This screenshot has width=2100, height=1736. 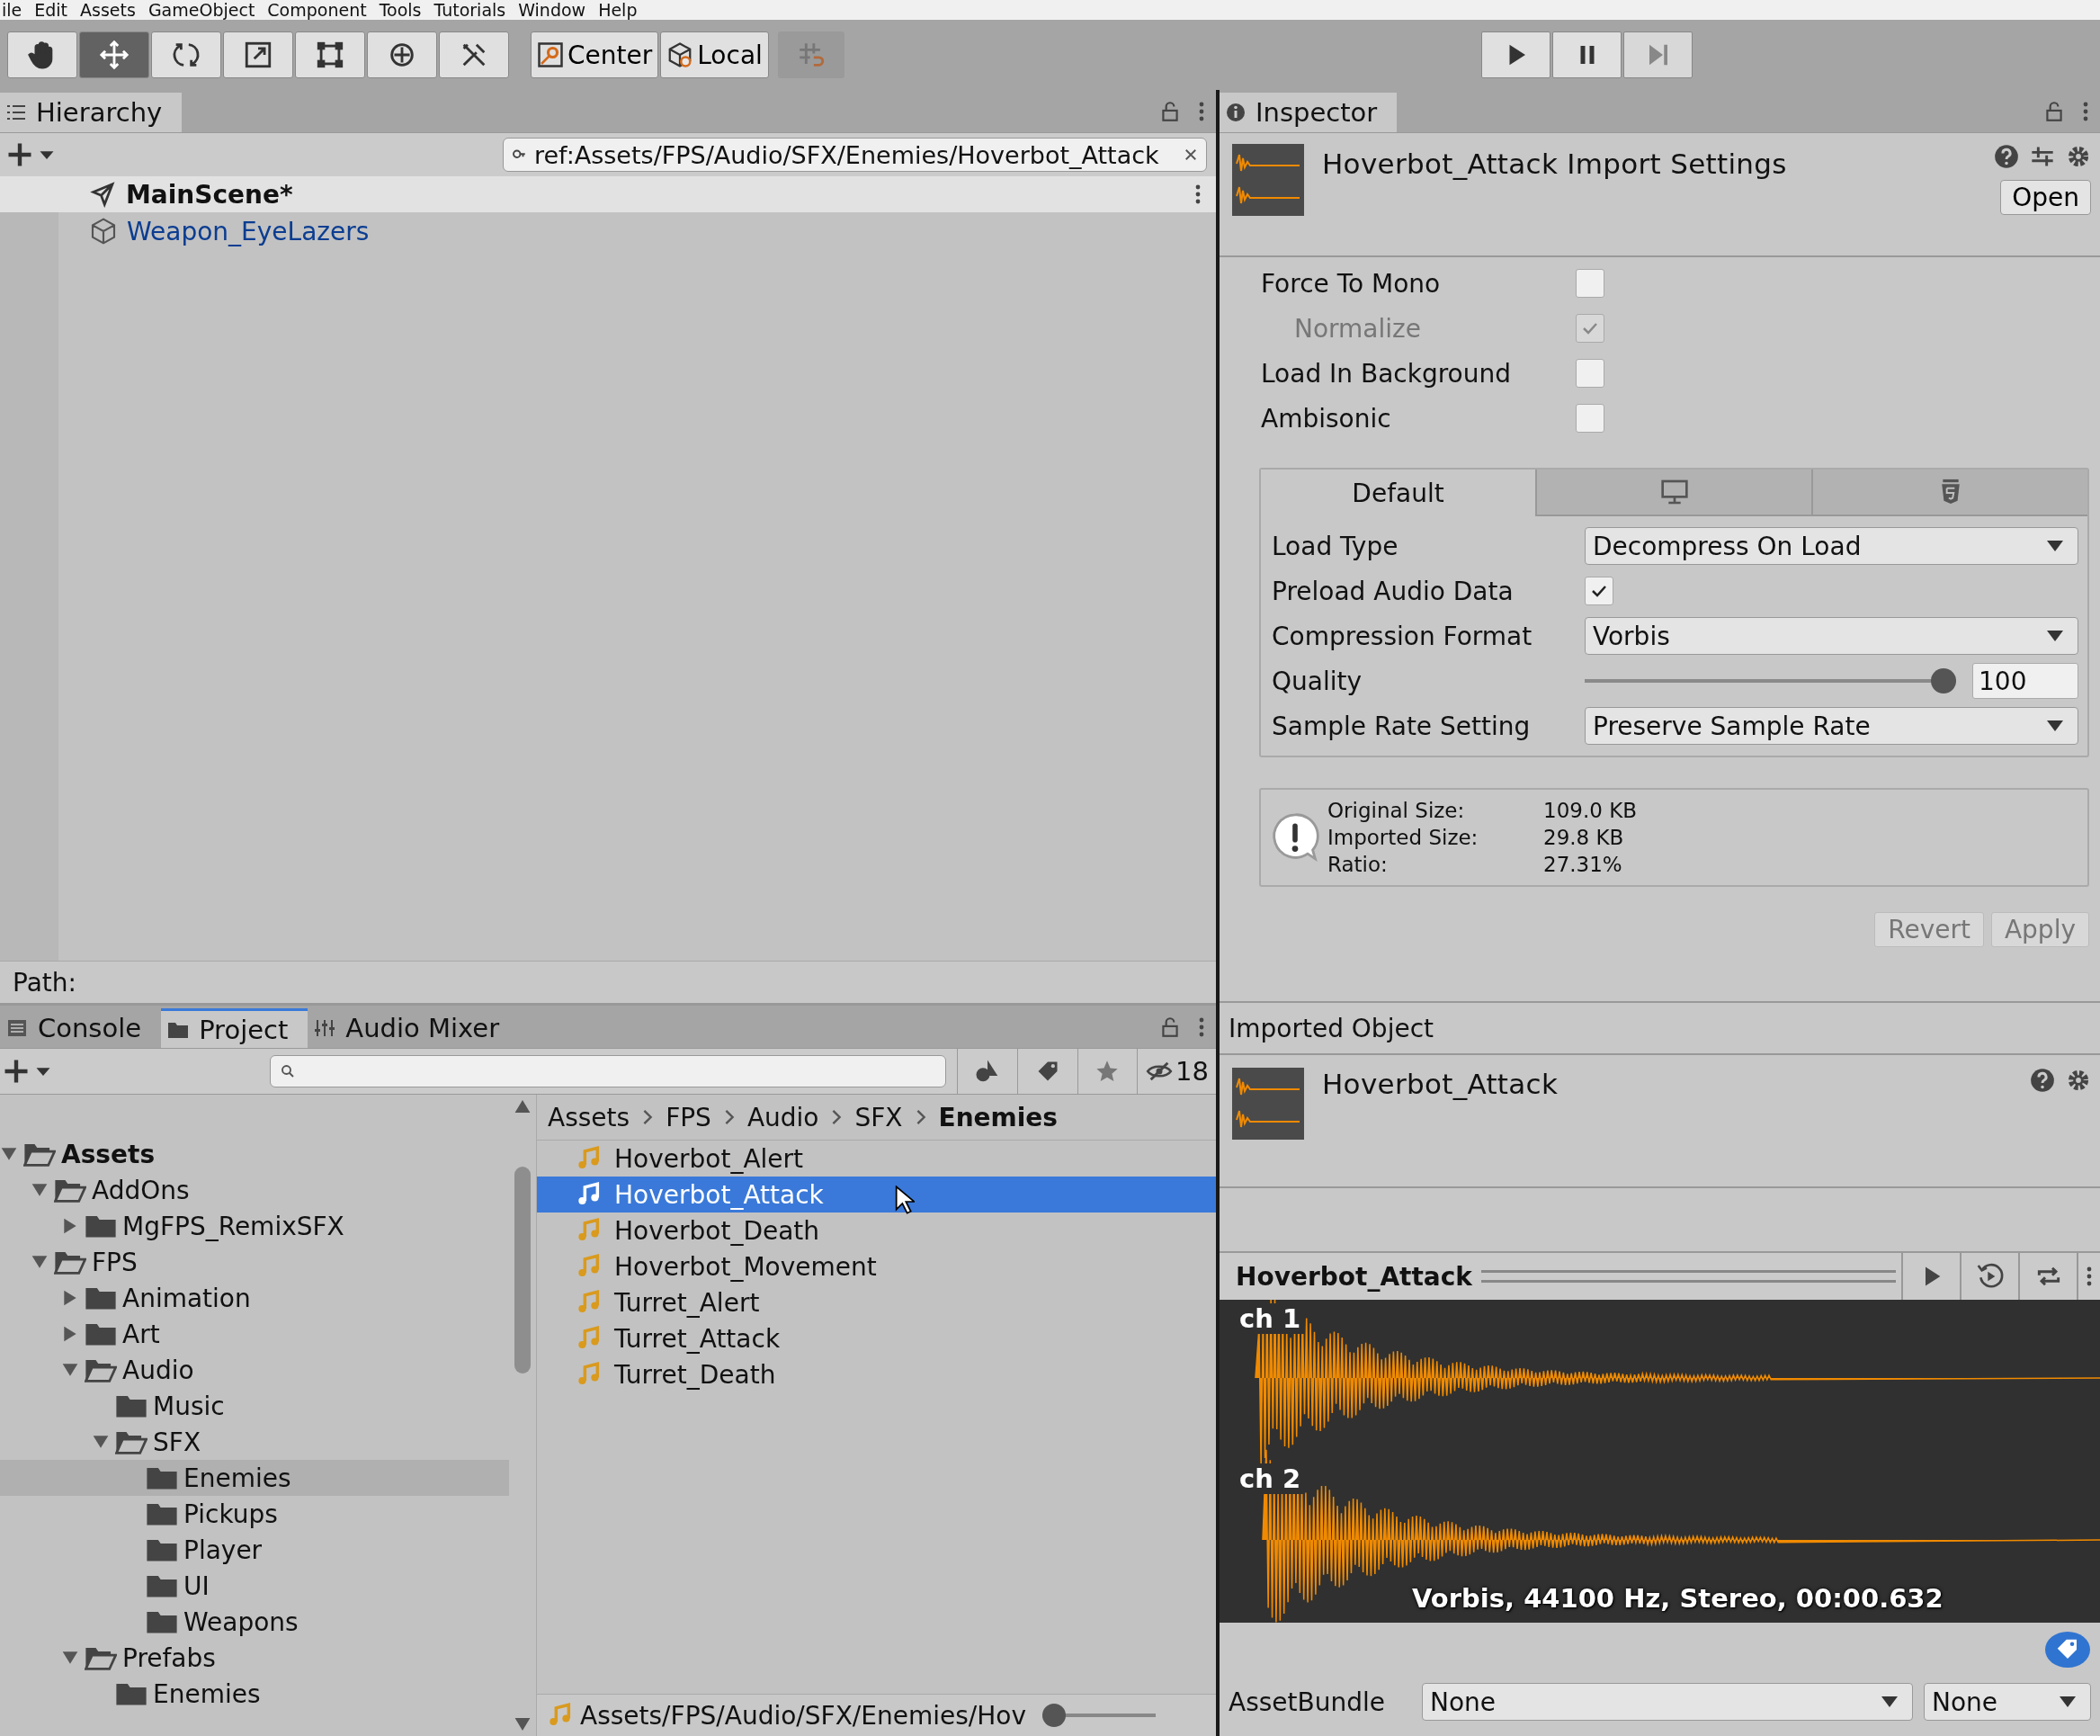 What do you see at coordinates (81, 1028) in the screenshot?
I see `panel-tab: Console` at bounding box center [81, 1028].